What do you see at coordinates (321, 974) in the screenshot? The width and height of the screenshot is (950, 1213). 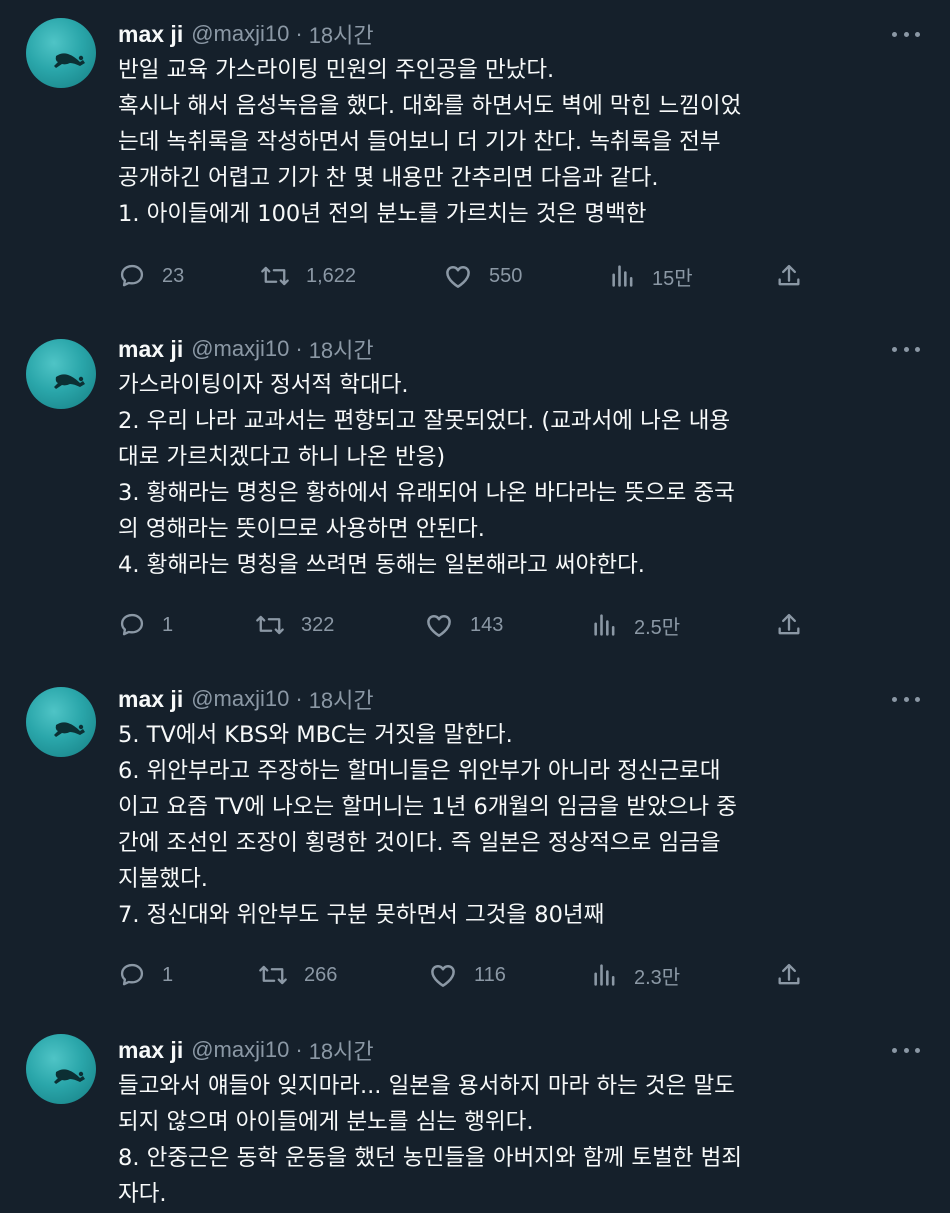 I see `retweet-count: 266` at bounding box center [321, 974].